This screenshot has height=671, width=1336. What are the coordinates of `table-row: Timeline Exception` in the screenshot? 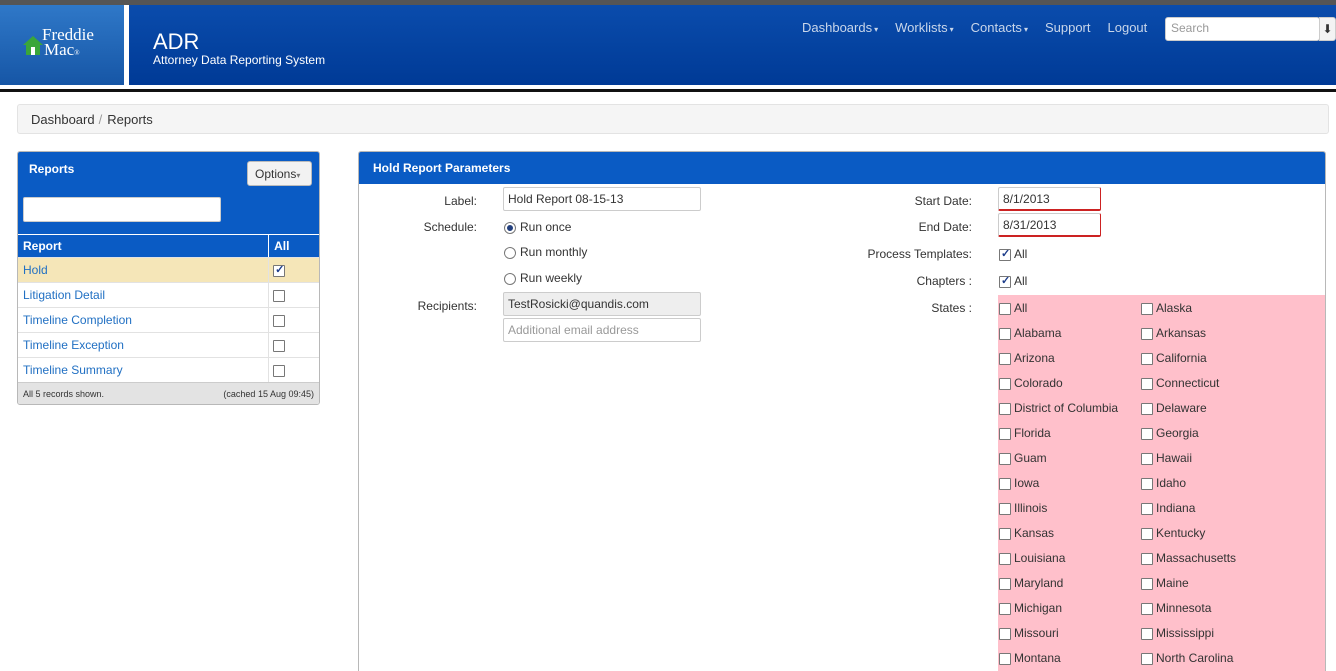 It's located at (168, 344).